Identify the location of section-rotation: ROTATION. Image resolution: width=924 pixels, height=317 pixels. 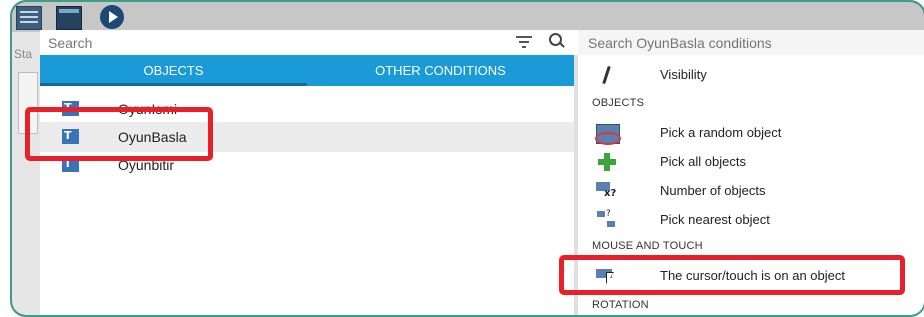
(620, 305).